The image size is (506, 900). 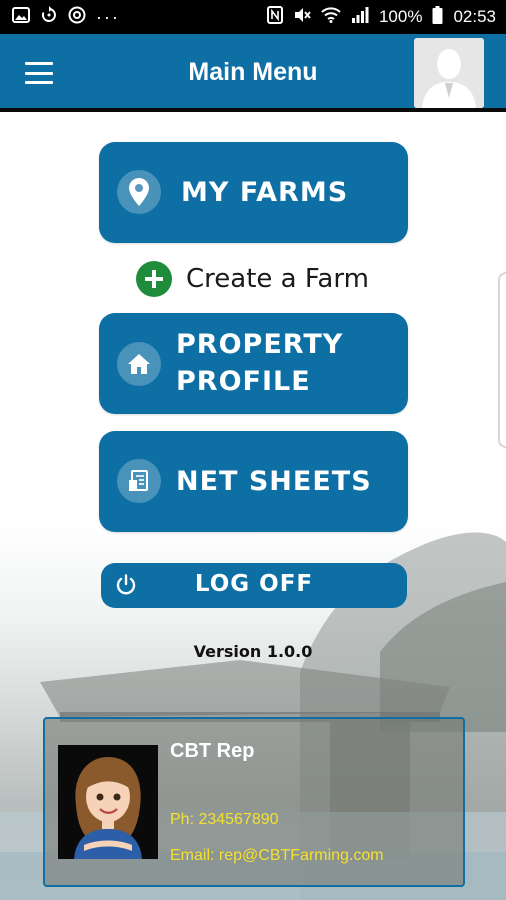 What do you see at coordinates (77, 17) in the screenshot?
I see `instagram-icon` at bounding box center [77, 17].